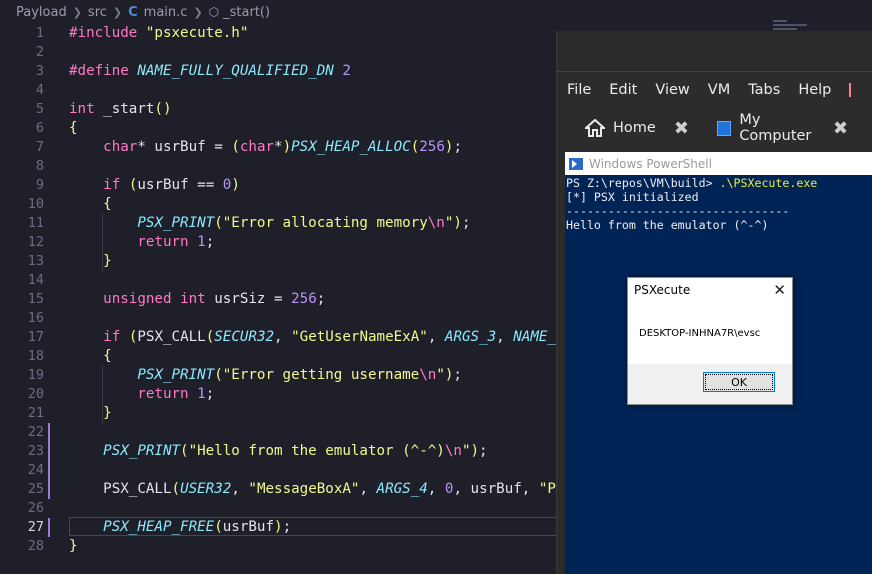  What do you see at coordinates (650, 163) in the screenshot?
I see `powershell-title: Windows PowerShell` at bounding box center [650, 163].